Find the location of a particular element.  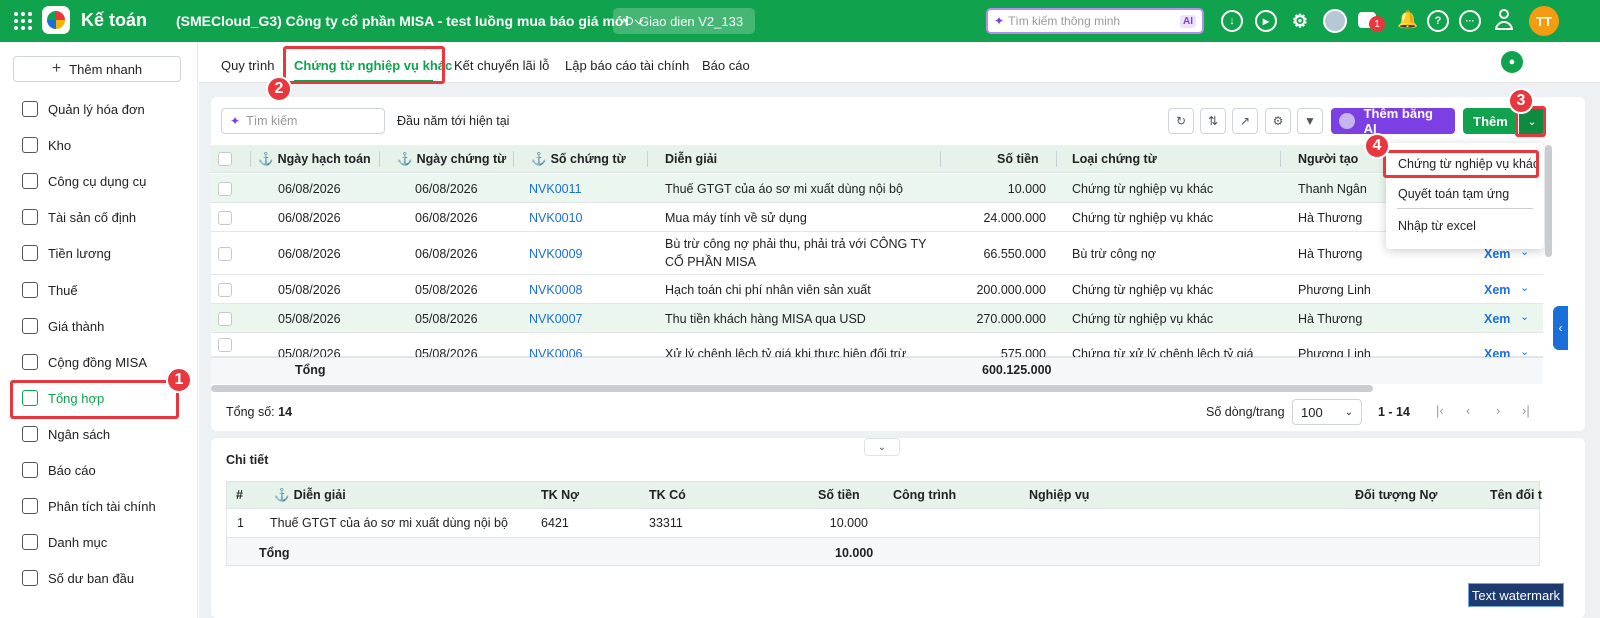

quick-add-button: + Thêm nhanh is located at coordinates (97, 69).